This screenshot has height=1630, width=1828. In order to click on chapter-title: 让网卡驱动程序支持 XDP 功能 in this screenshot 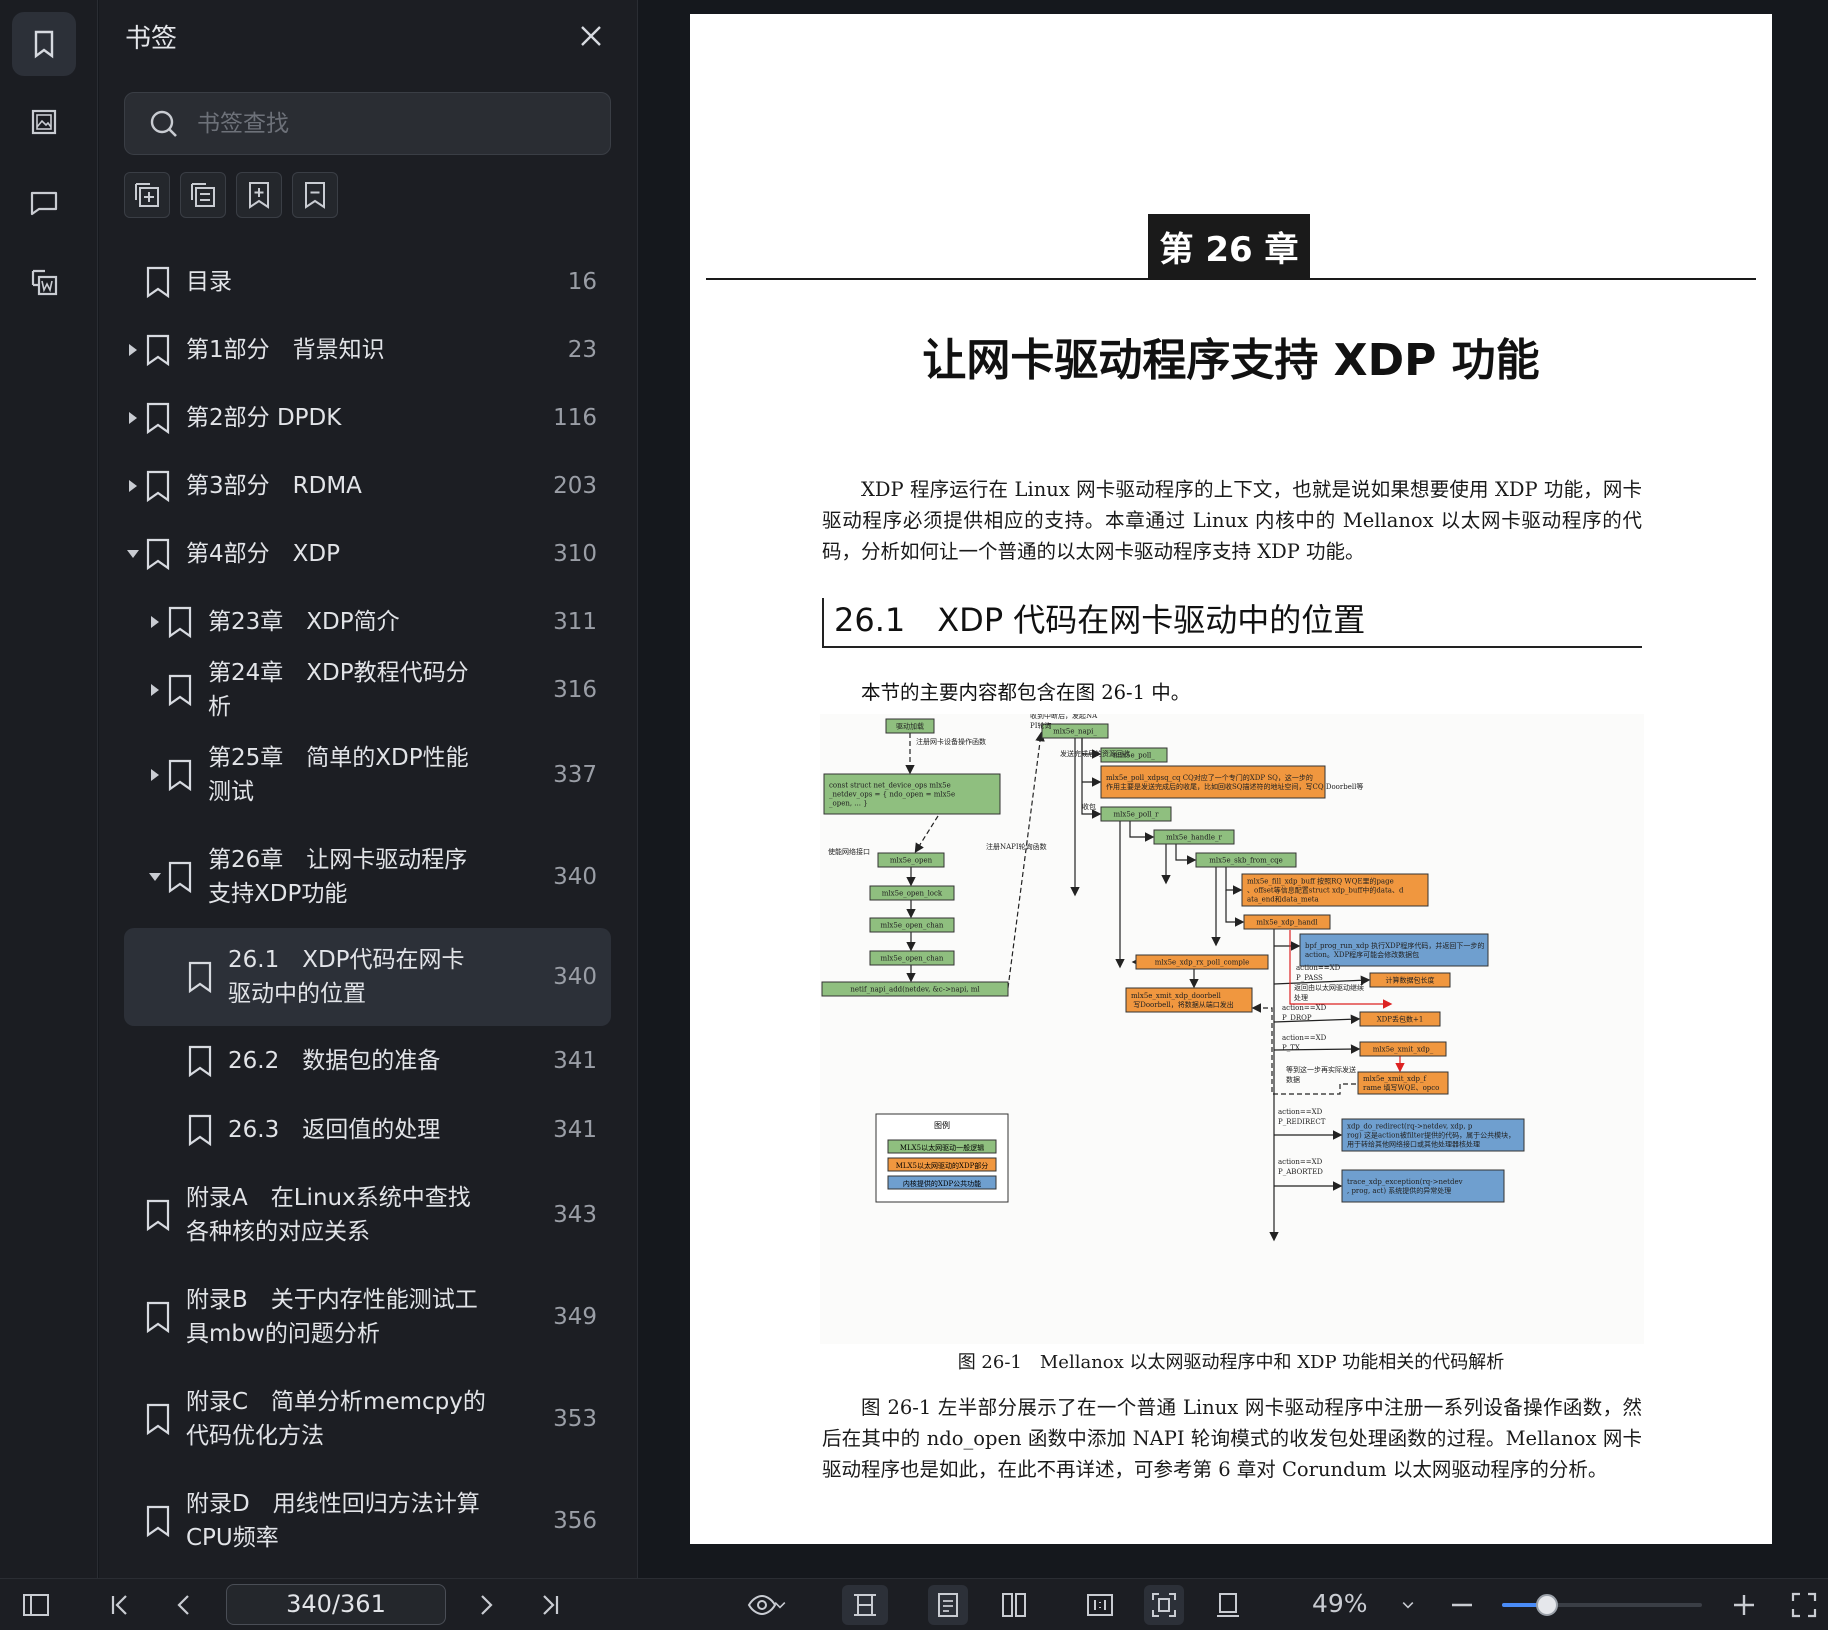, I will do `click(1231, 360)`.